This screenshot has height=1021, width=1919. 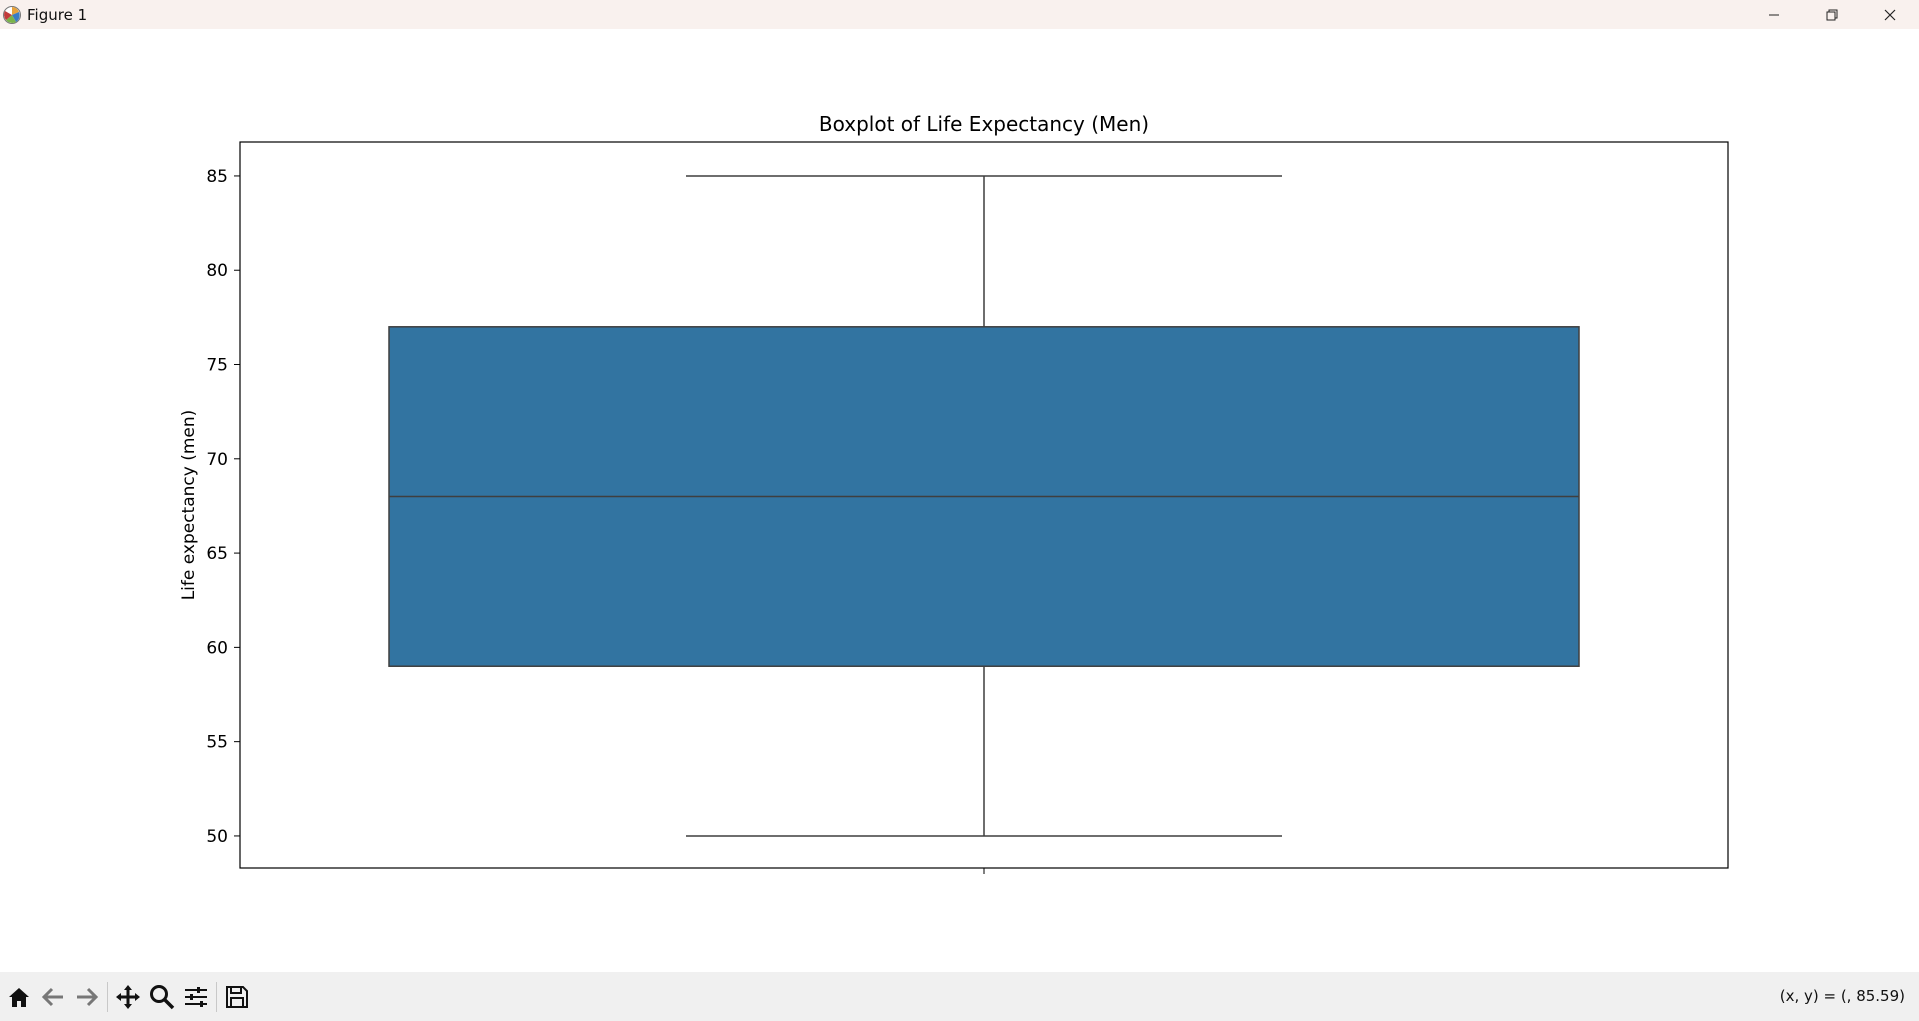 What do you see at coordinates (217, 366) in the screenshot?
I see `y-tick-label: 75` at bounding box center [217, 366].